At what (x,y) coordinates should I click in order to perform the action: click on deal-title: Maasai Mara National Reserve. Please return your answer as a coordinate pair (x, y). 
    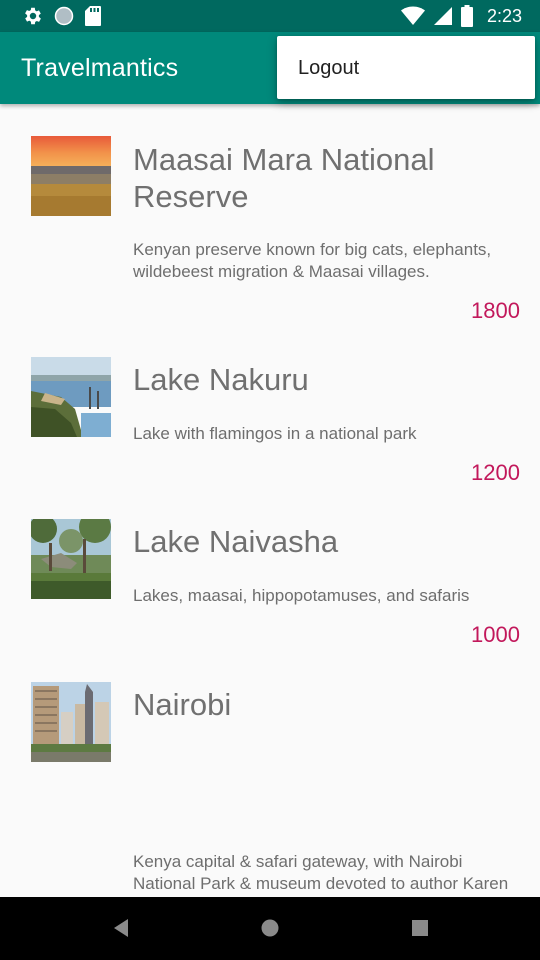
    Looking at the image, I should click on (284, 178).